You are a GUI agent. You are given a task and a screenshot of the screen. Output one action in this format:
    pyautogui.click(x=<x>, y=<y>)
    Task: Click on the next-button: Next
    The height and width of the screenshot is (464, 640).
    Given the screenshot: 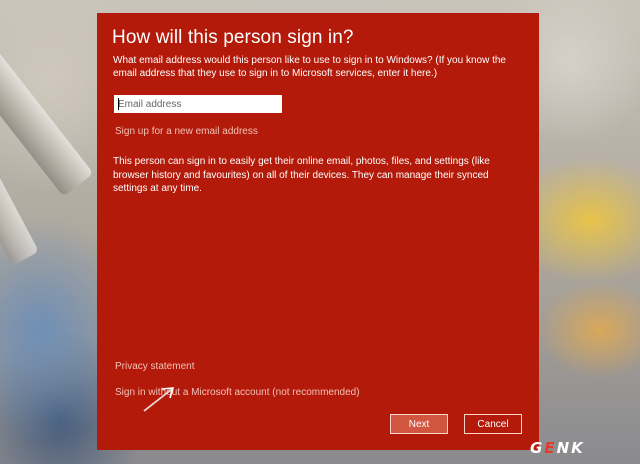 What is the action you would take?
    pyautogui.click(x=419, y=424)
    